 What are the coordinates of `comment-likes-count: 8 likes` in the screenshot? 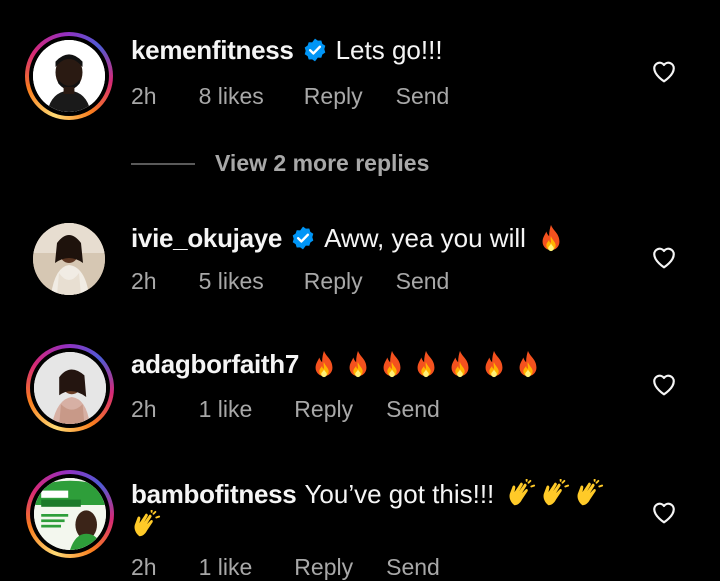 It's located at (231, 96).